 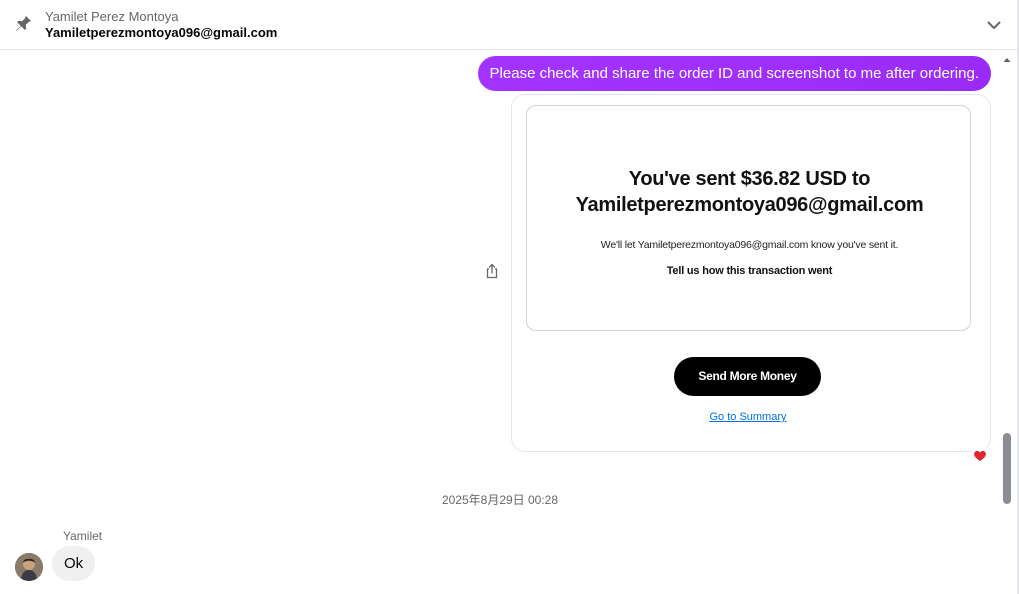 What do you see at coordinates (749, 205) in the screenshot?
I see `payment-title-line2: Yamiletperezmontoya096@gmail.com` at bounding box center [749, 205].